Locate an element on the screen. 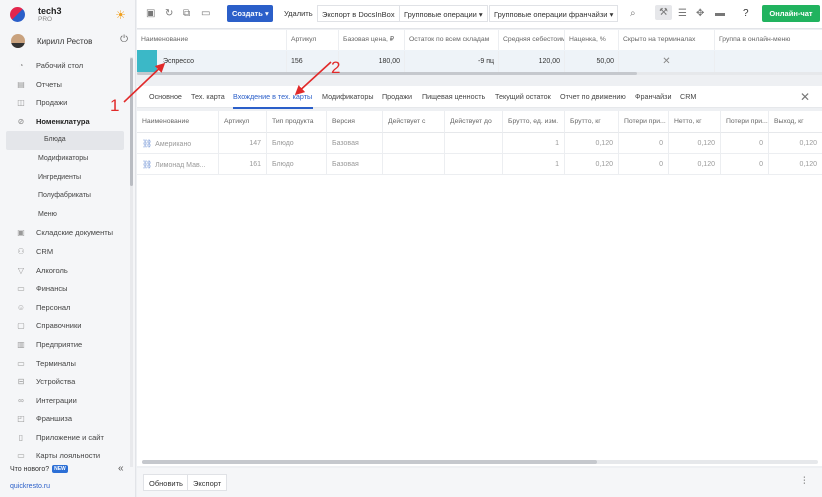 This screenshot has height=497, width=822. col-header-hidden: Скрыто на терминалах is located at coordinates (667, 40).